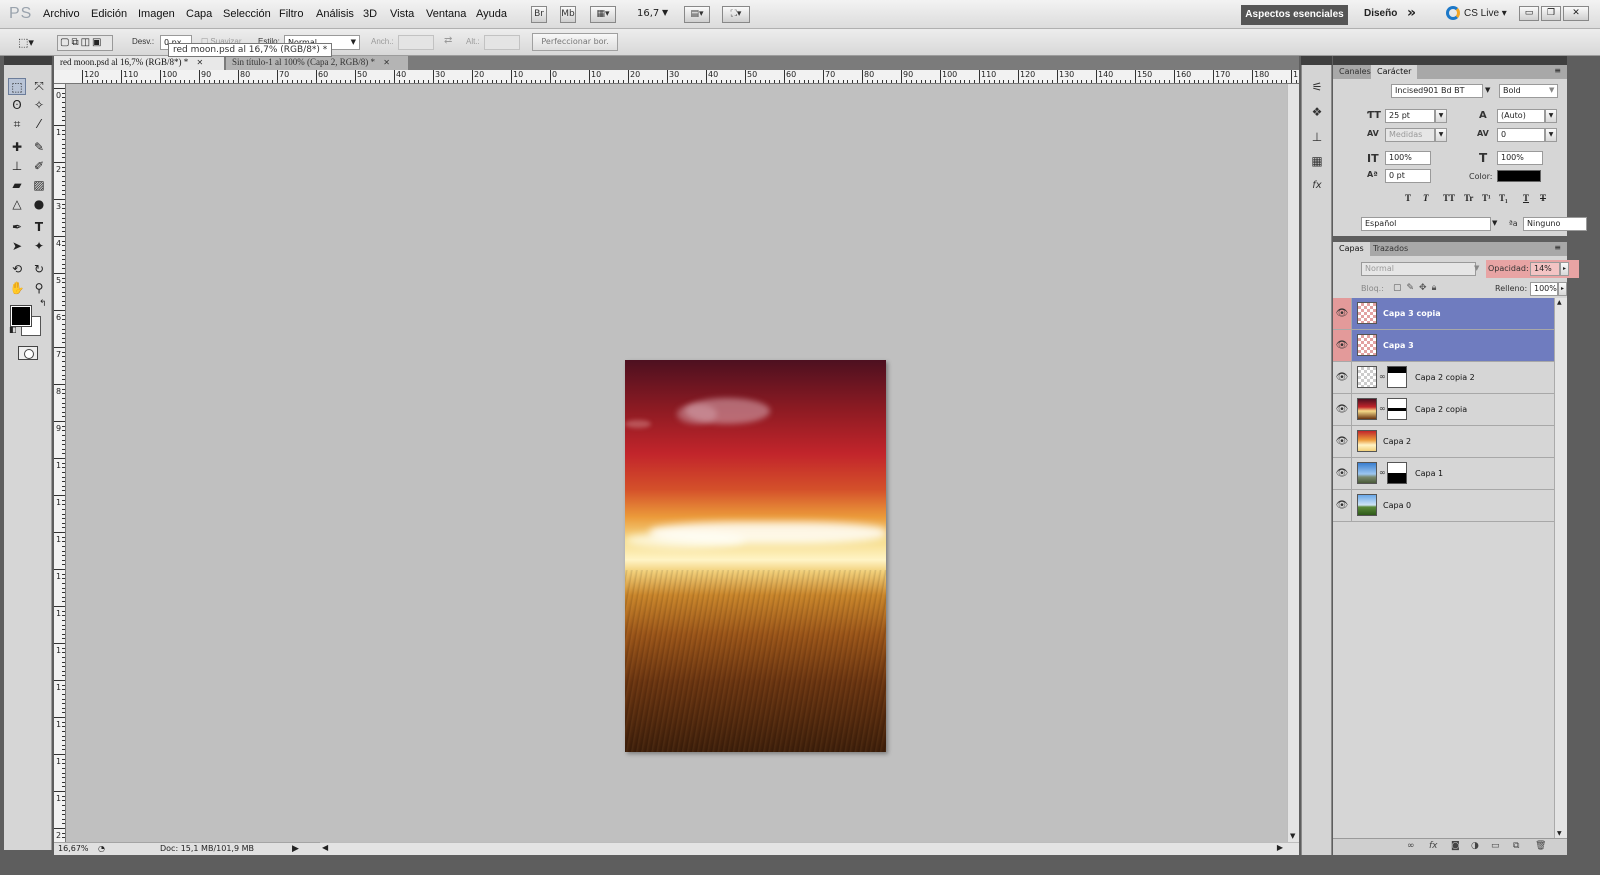  I want to click on fx-icon: fx, so click(1433, 846).